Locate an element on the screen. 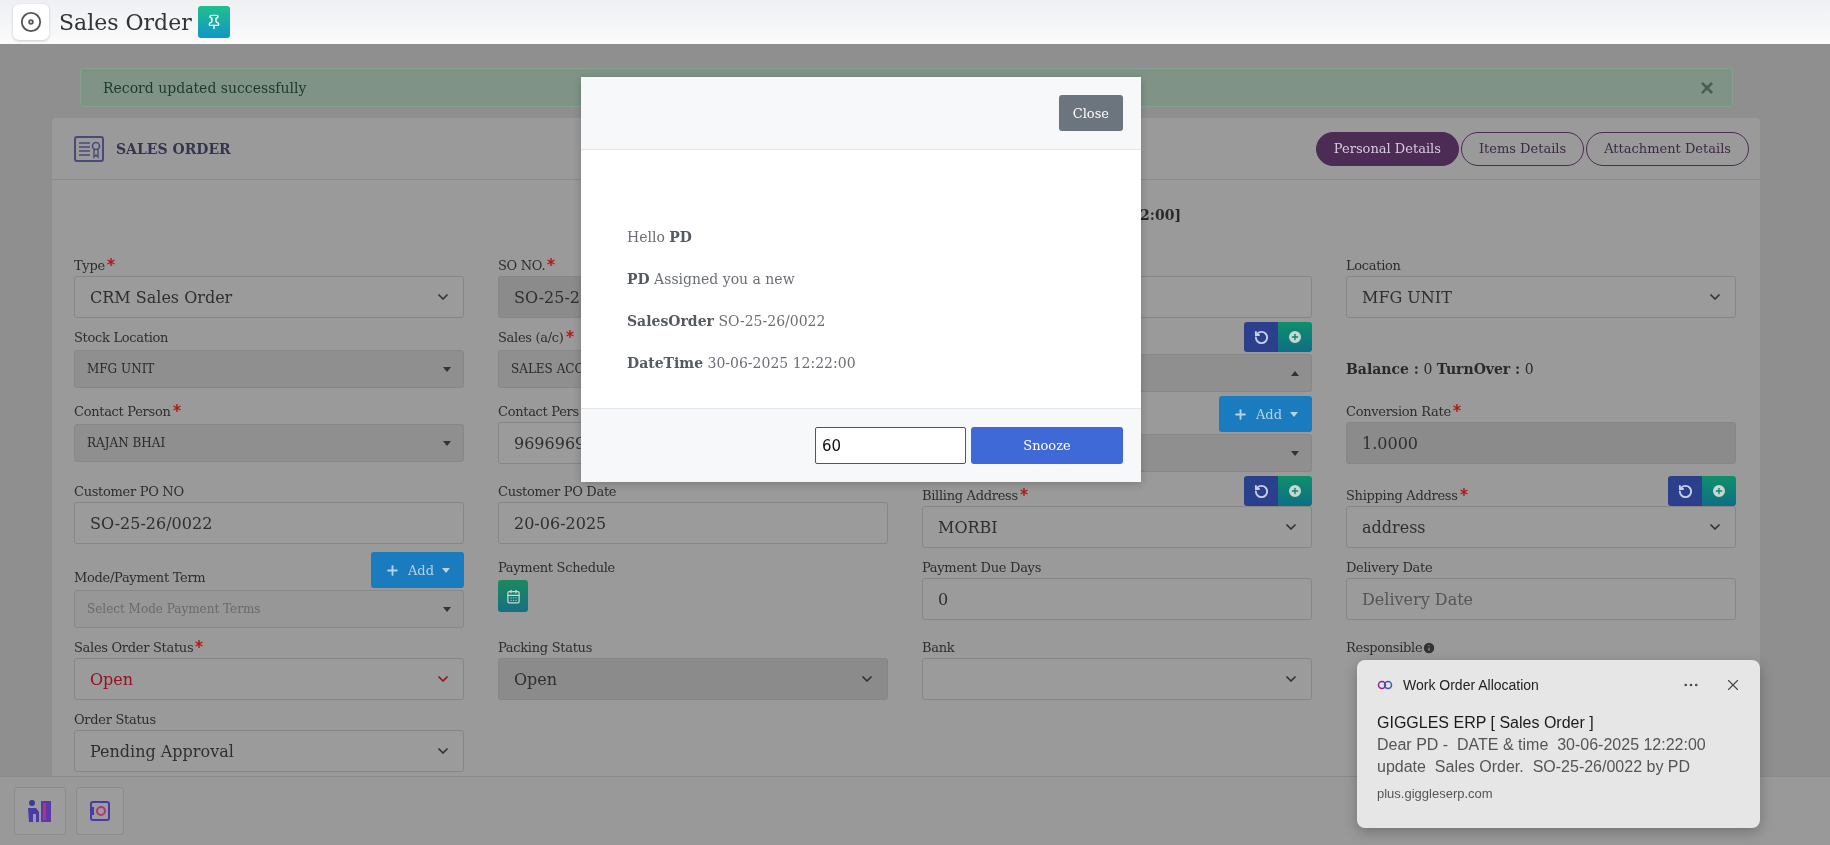 The height and width of the screenshot is (845, 1830). field-label: Location is located at coordinates (1373, 265).